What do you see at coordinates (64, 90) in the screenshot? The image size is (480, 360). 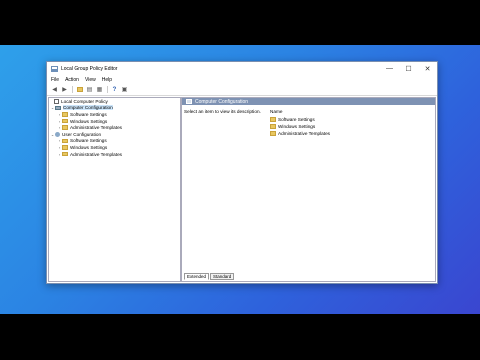 I see `forward-arrow-icon: ▶` at bounding box center [64, 90].